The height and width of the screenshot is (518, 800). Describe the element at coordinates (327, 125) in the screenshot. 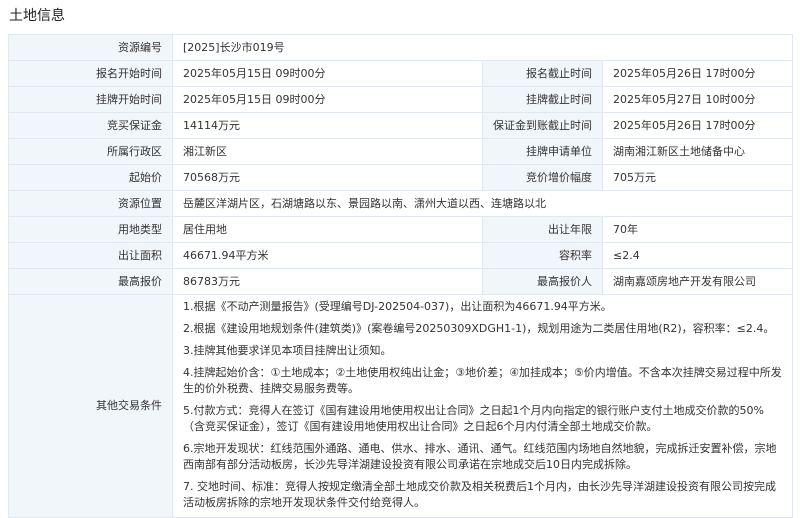

I see `row-value: 14114万元` at that location.